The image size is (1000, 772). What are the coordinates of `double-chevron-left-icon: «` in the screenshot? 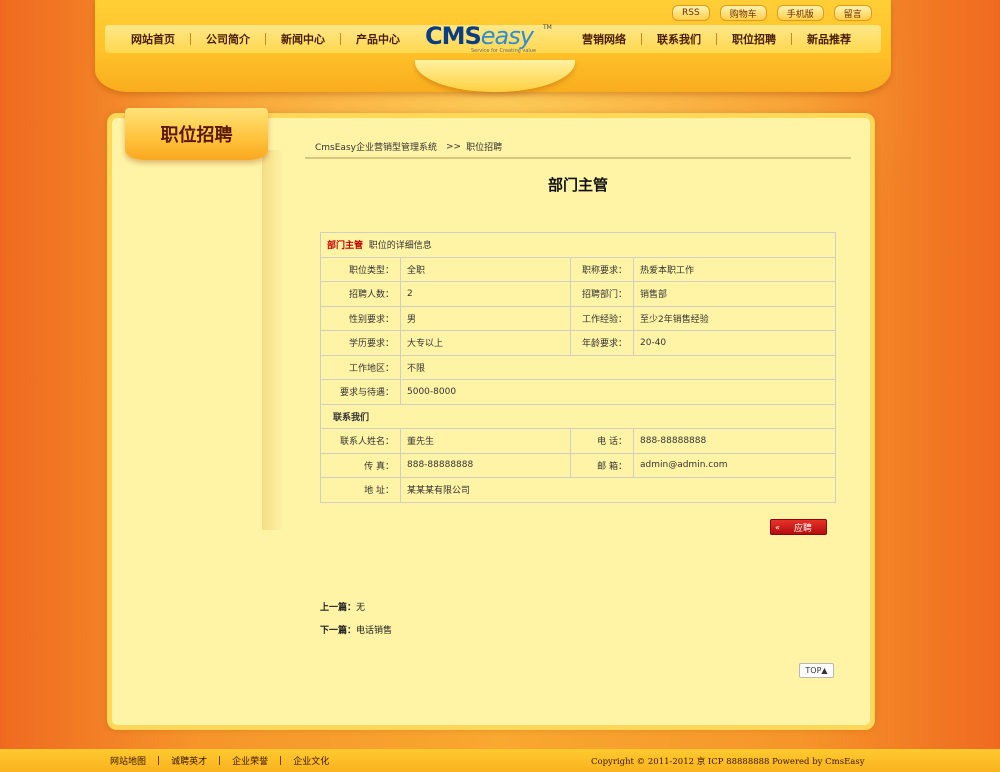 It's located at (777, 527).